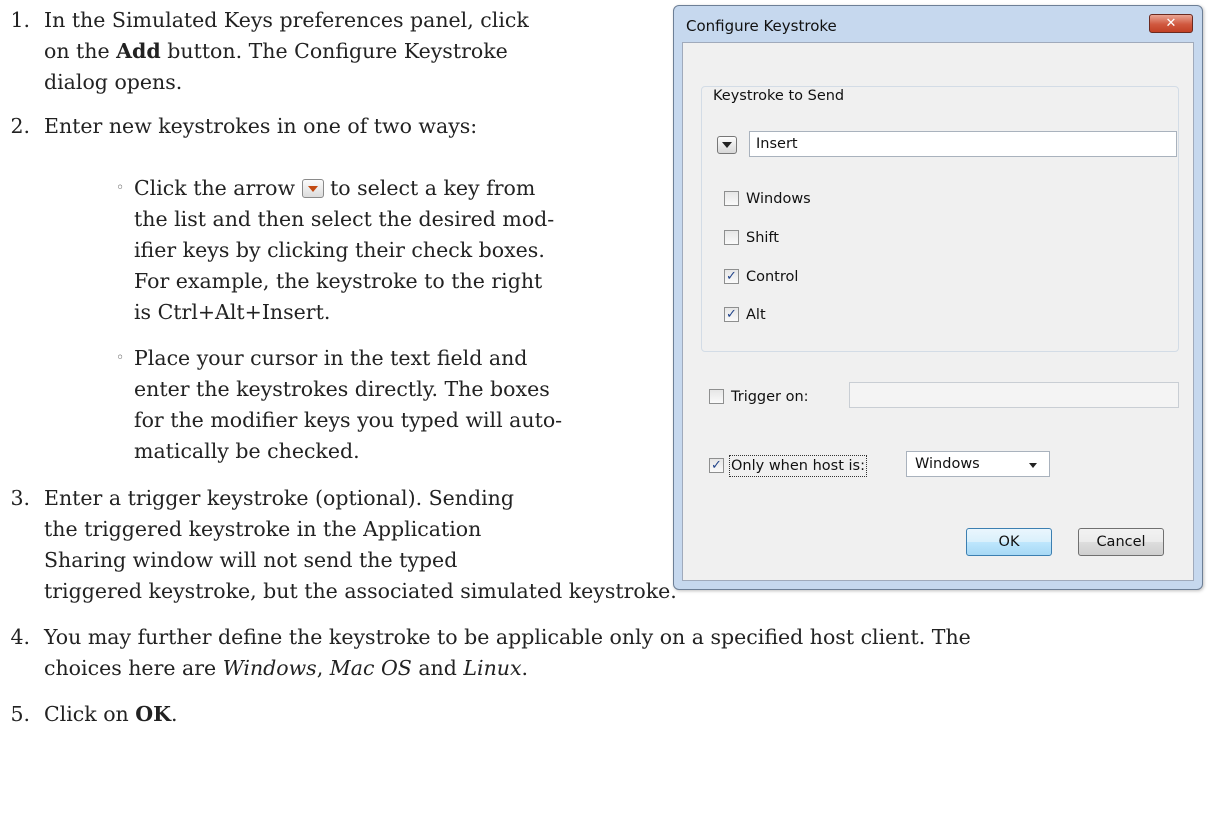 The image size is (1209, 820). What do you see at coordinates (1009, 542) in the screenshot?
I see `ok-button: OK` at bounding box center [1009, 542].